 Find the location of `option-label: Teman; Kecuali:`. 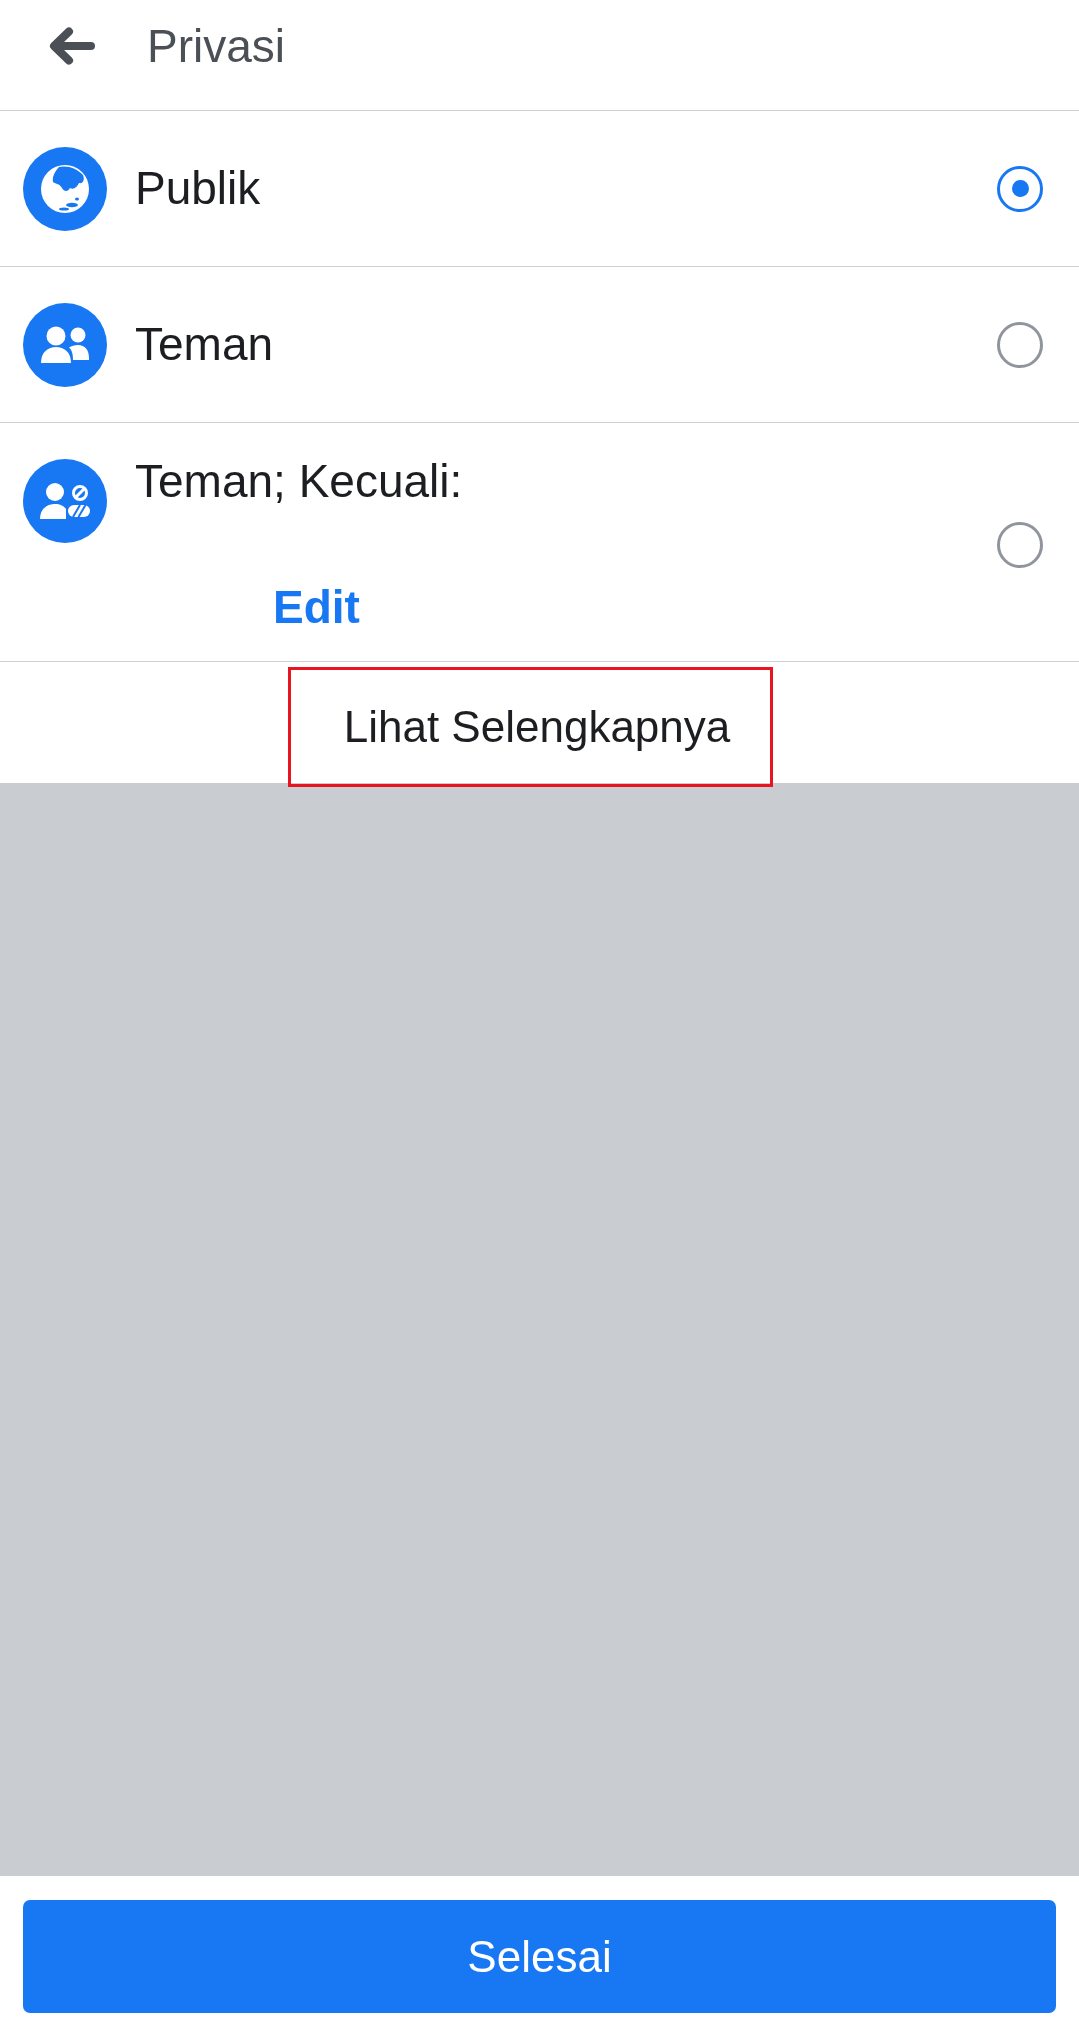

option-label: Teman; Kecuali: is located at coordinates (299, 481).